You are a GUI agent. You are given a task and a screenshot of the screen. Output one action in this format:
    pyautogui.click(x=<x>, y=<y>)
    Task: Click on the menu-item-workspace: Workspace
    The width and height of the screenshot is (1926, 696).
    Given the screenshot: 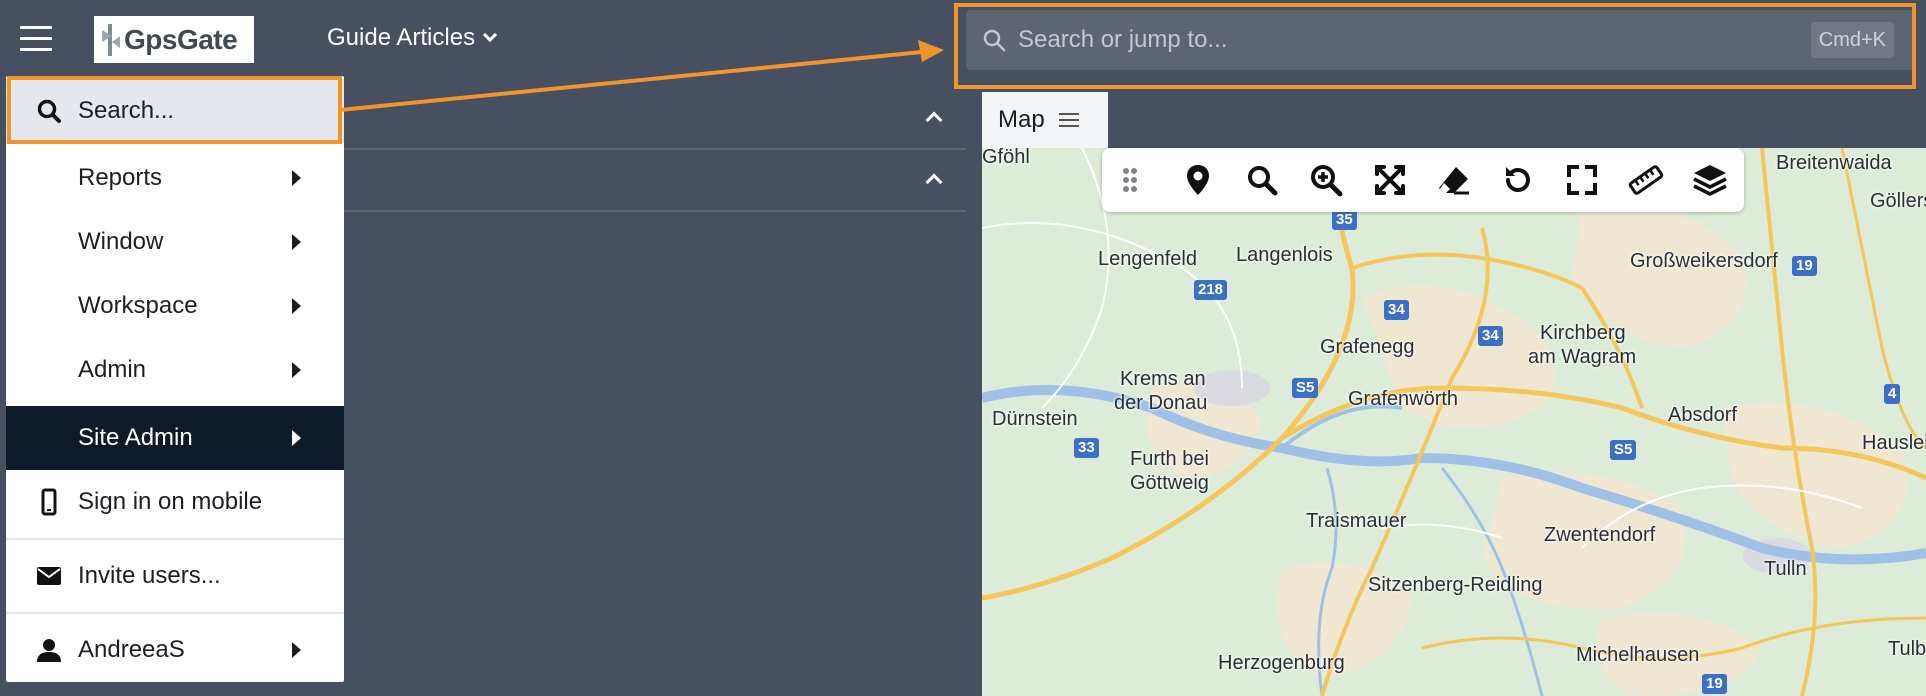 What is the action you would take?
    pyautogui.click(x=175, y=306)
    